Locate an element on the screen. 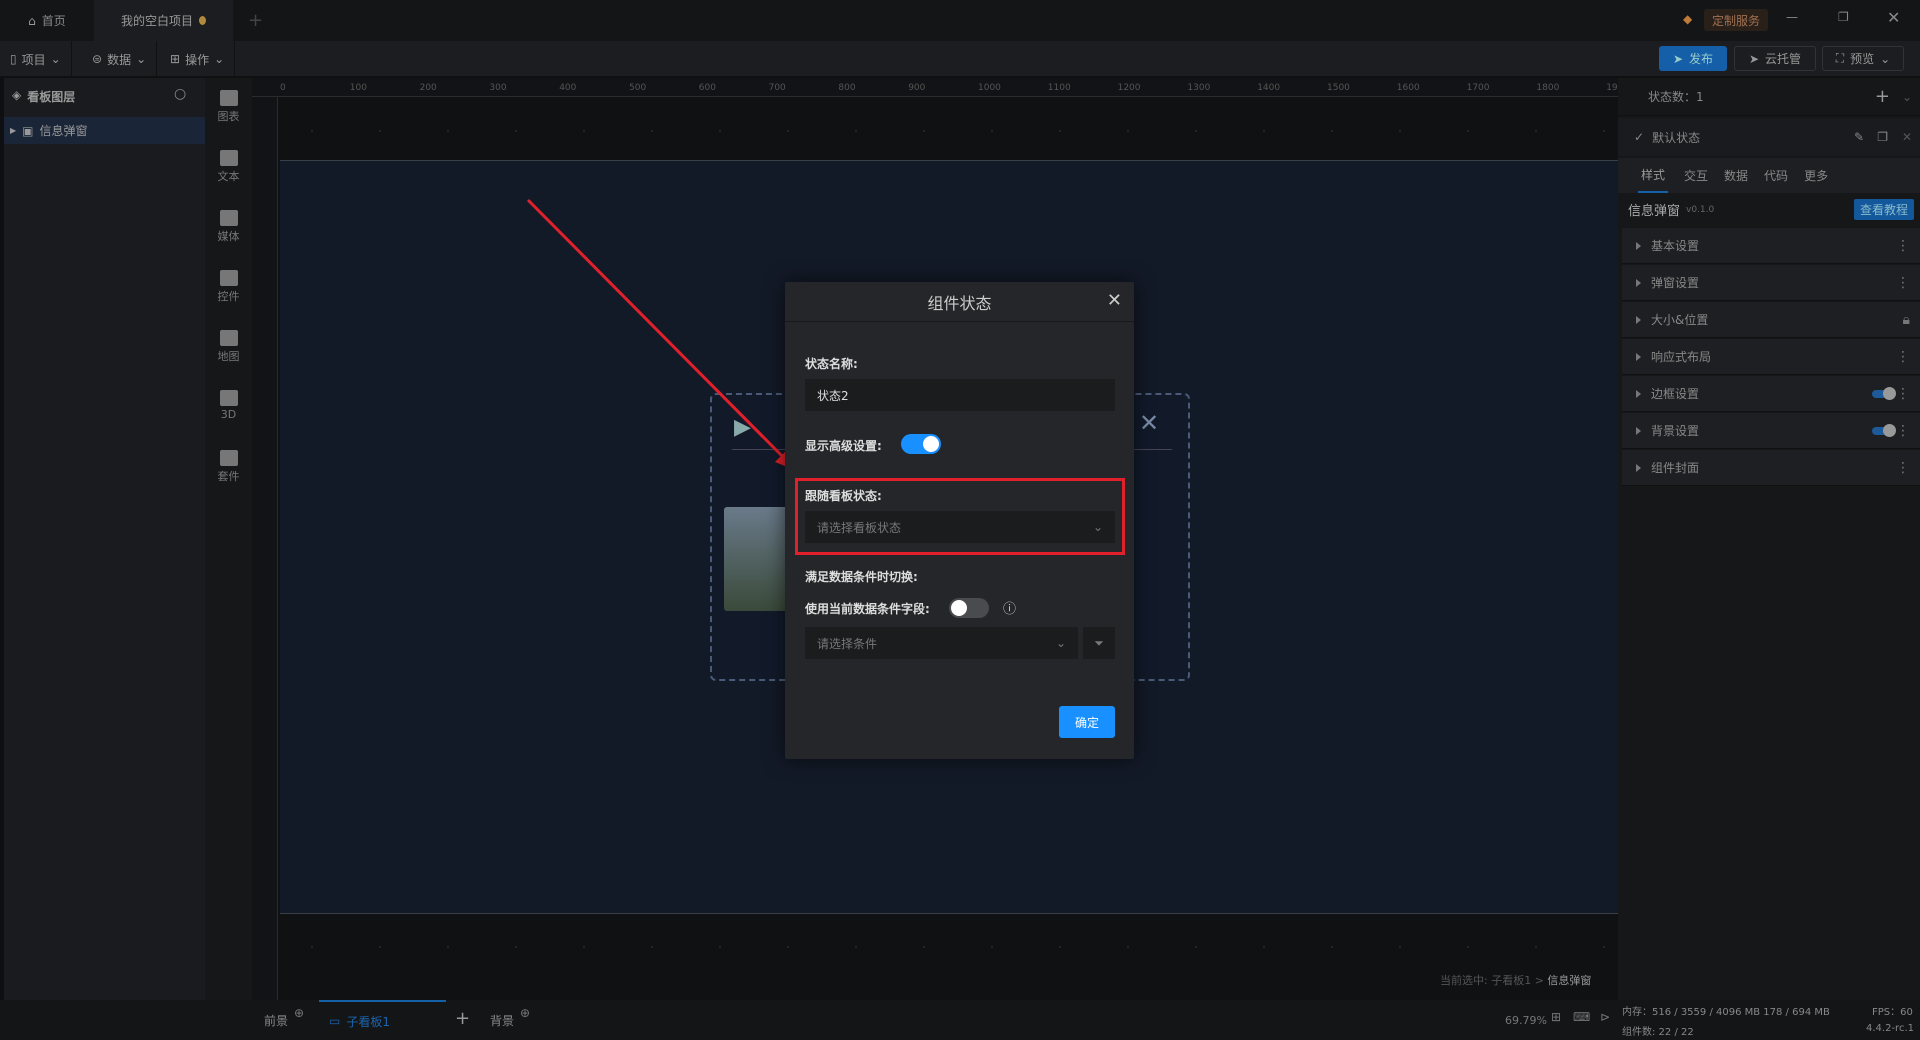 This screenshot has height=1040, width=1920. menu-project: ▯ 项目 ⌄ is located at coordinates (36, 59).